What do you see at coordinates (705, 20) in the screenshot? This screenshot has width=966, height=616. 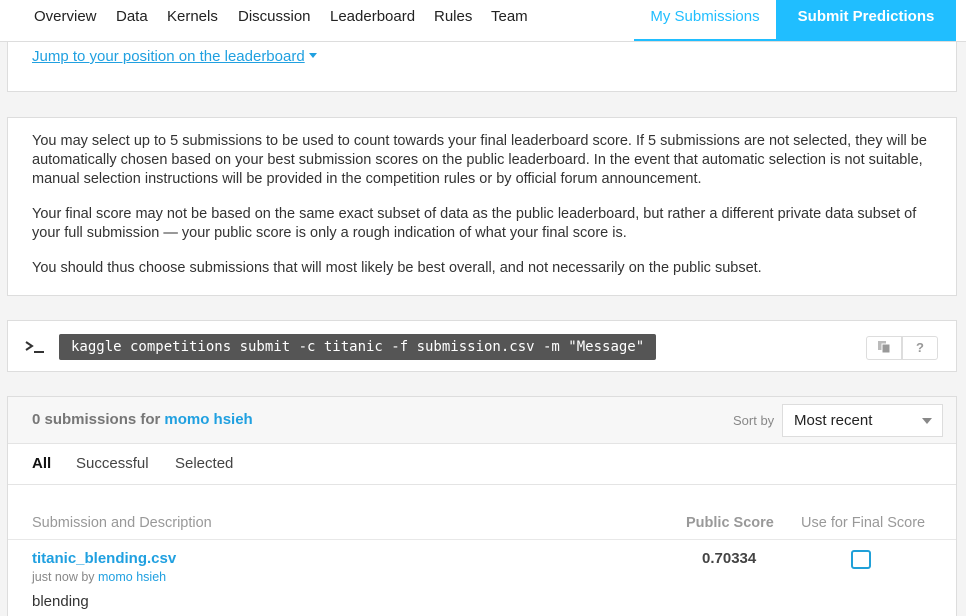 I see `tab-my-submissions: My Submissions` at bounding box center [705, 20].